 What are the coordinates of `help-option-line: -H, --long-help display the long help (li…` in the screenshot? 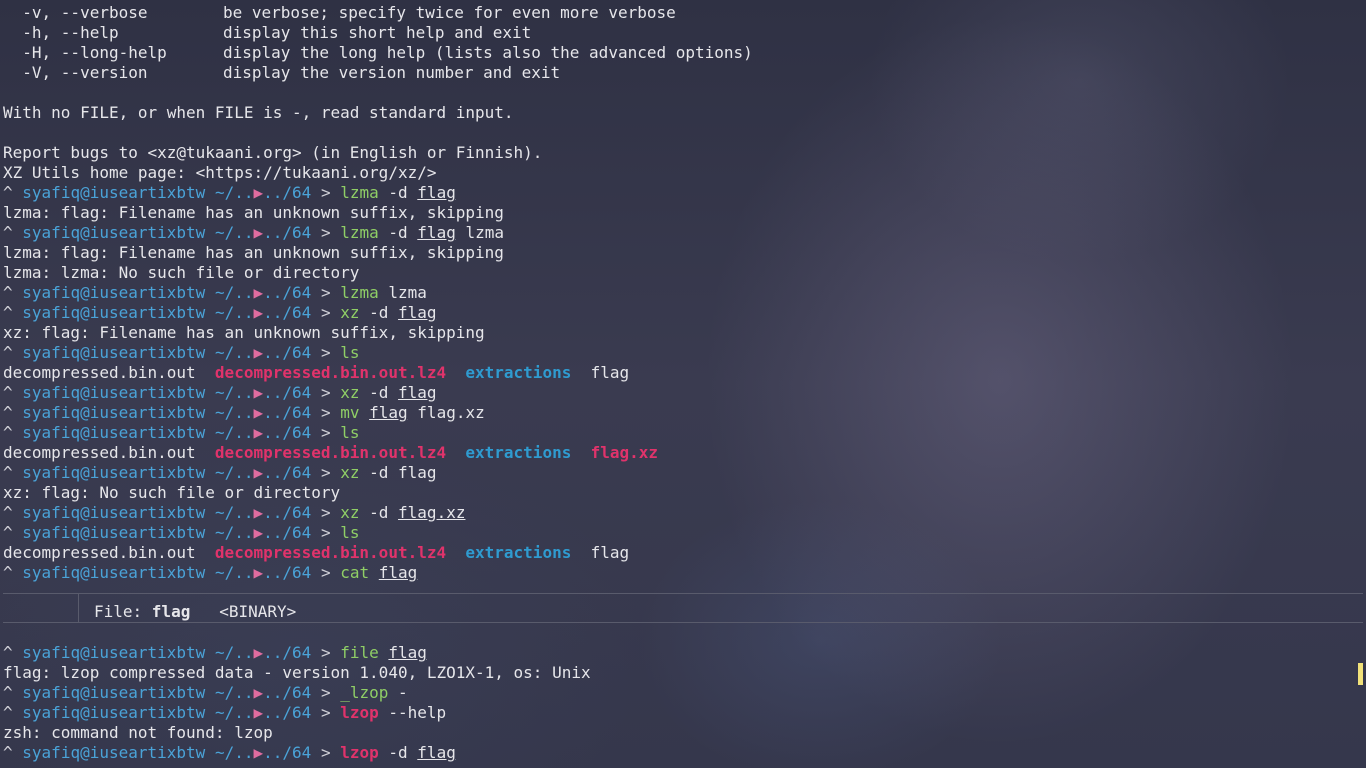 It's located at (683, 53).